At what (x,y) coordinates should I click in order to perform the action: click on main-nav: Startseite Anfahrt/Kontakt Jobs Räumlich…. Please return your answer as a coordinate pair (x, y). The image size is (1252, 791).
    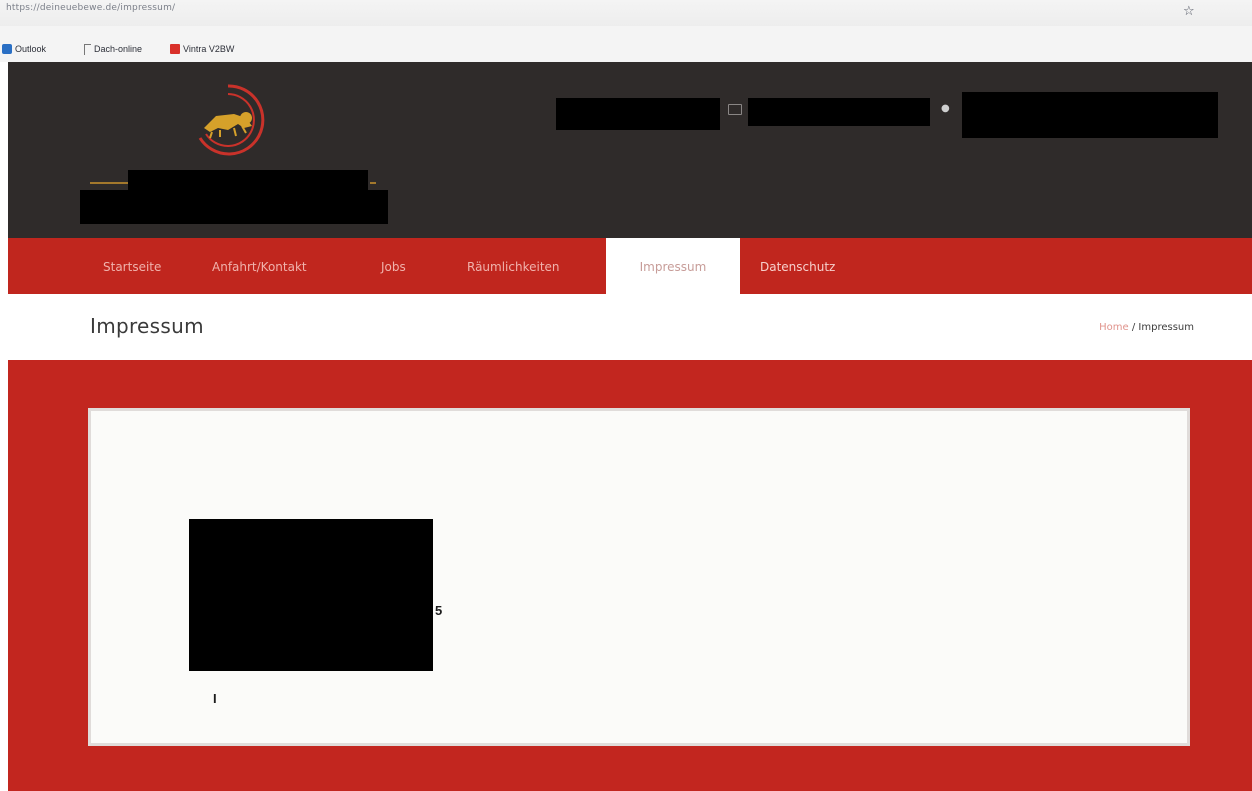
    Looking at the image, I should click on (630, 266).